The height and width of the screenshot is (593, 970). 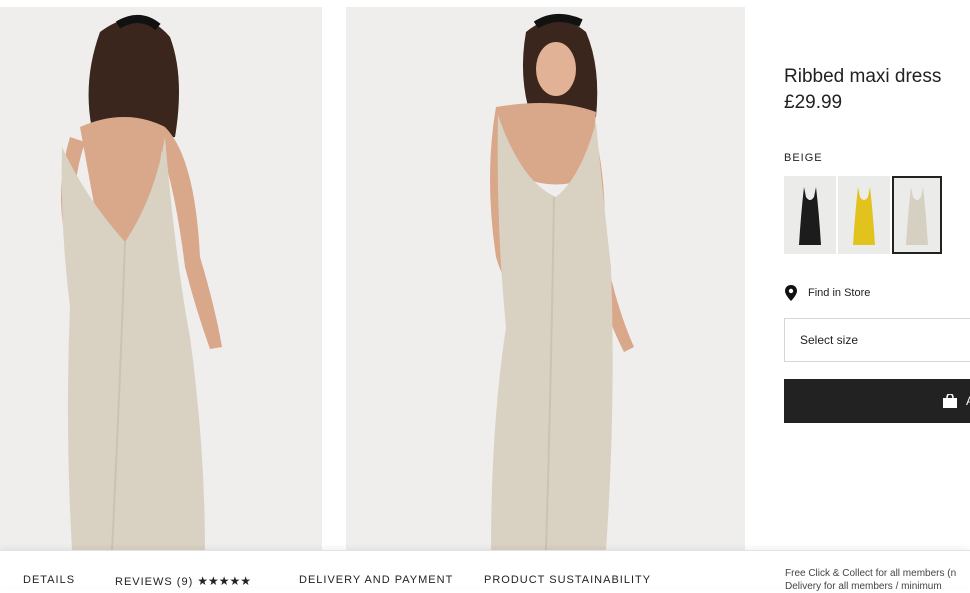 I want to click on swatch-beige, so click(x=917, y=215).